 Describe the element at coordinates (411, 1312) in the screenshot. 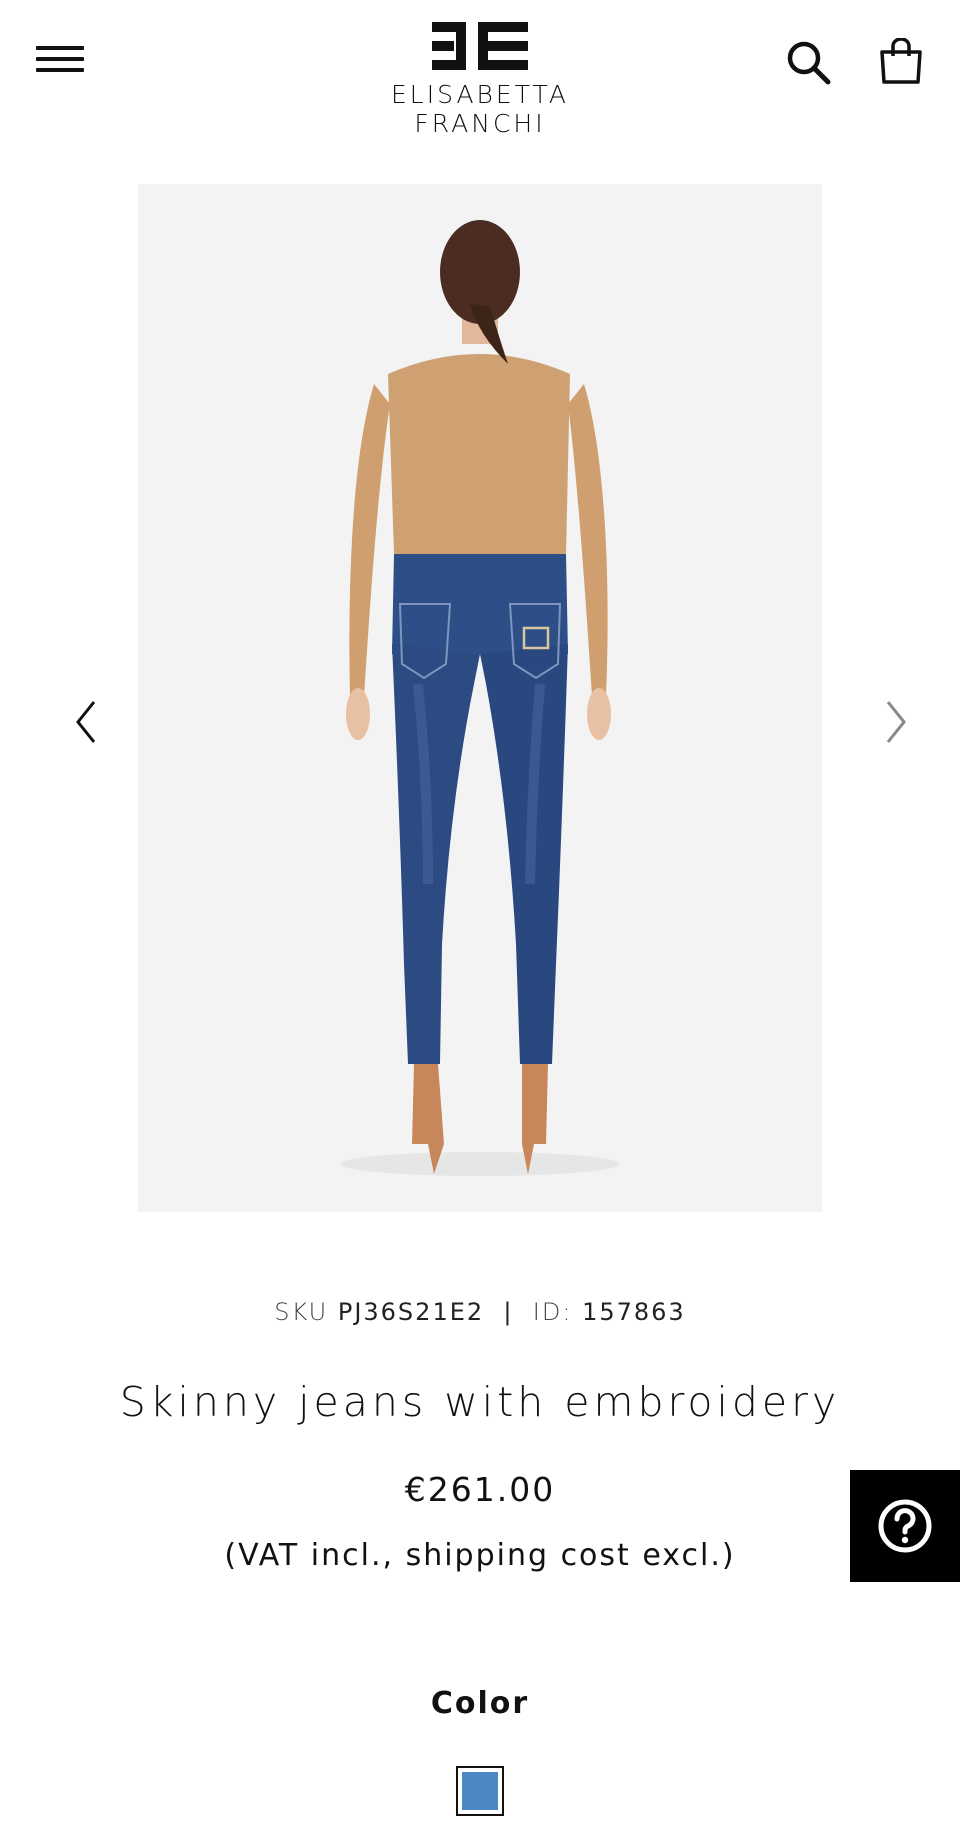

I see `sku-value: PJ36S21E2` at that location.